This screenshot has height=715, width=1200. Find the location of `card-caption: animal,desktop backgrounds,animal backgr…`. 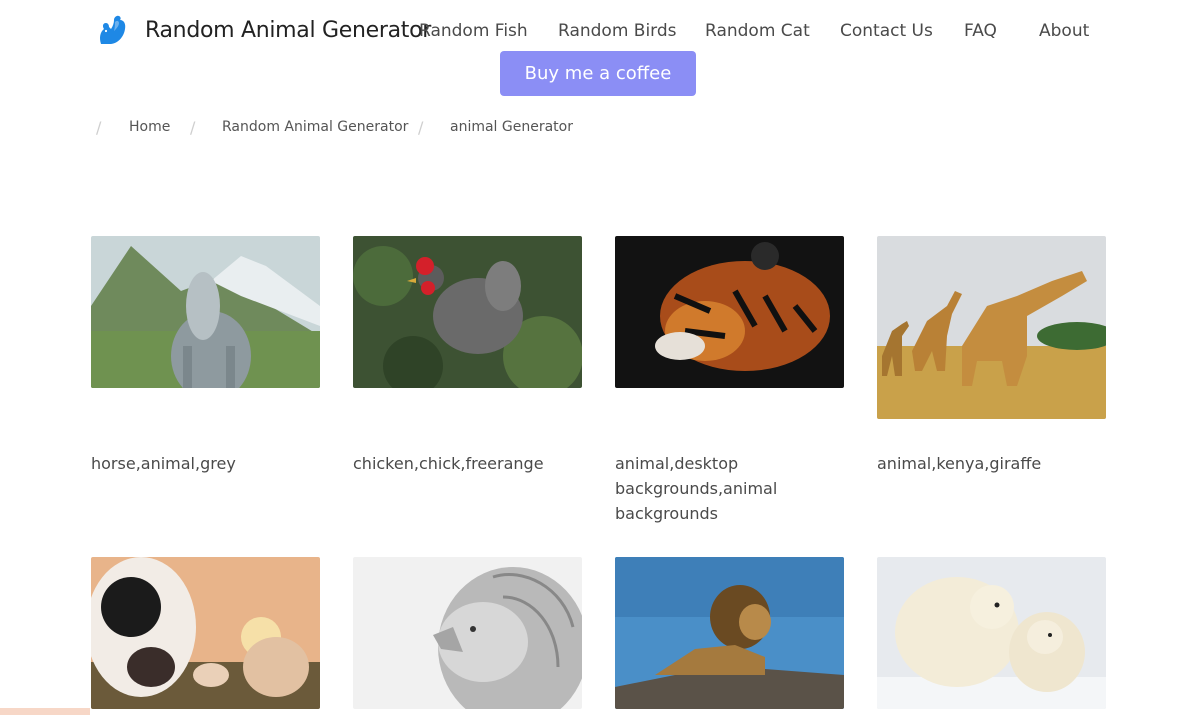

card-caption: animal,desktop backgrounds,animal backgr… is located at coordinates (696, 488).